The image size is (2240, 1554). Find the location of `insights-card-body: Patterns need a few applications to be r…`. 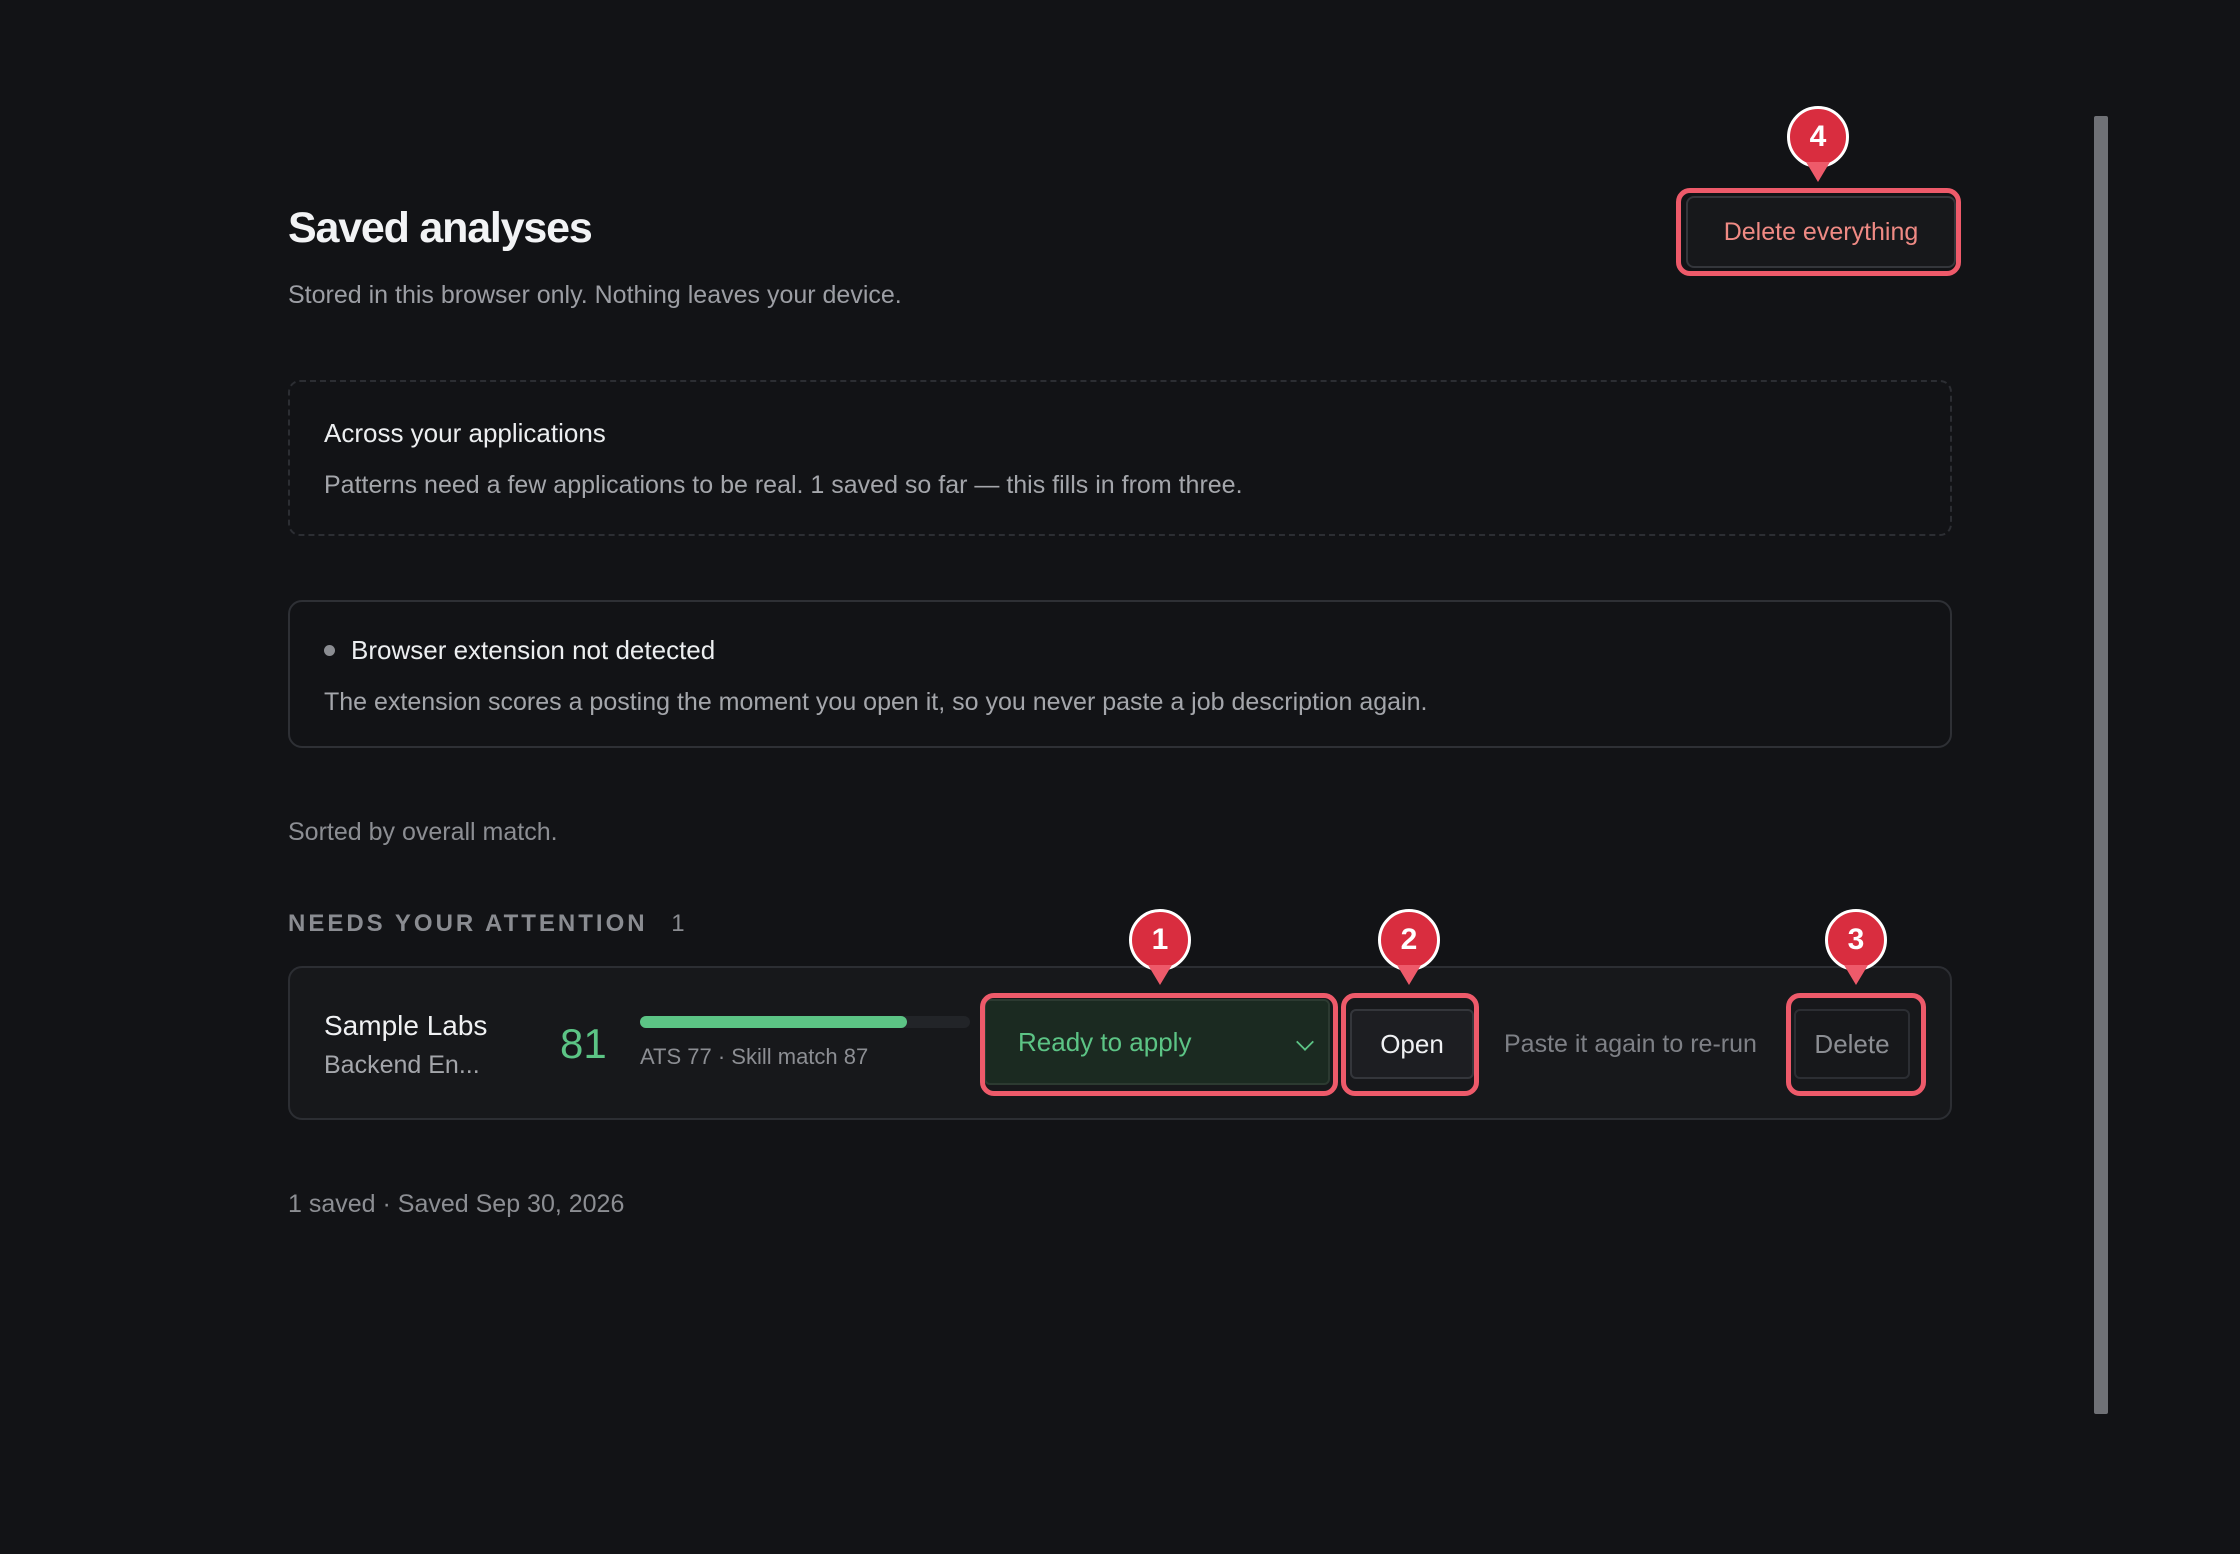

insights-card-body: Patterns need a few applications to be r… is located at coordinates (783, 485).